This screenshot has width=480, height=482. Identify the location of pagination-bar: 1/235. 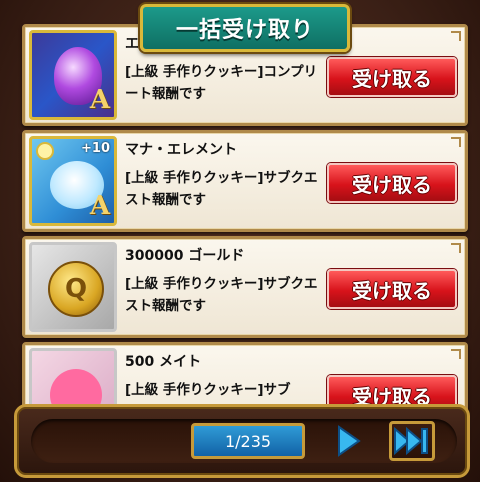
(242, 441).